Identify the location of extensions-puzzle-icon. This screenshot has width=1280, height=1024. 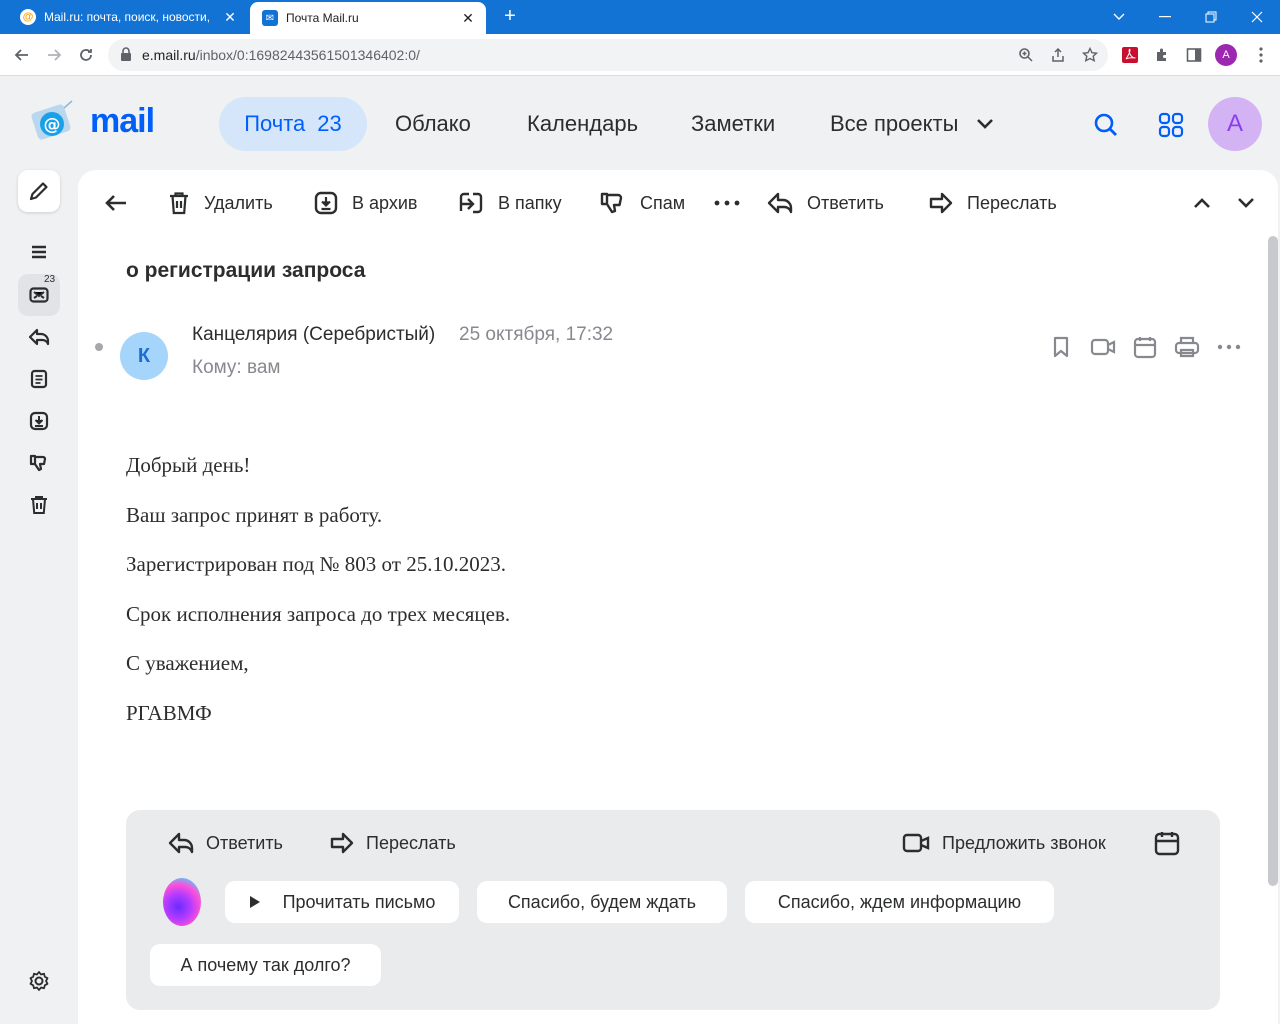
(1162, 55).